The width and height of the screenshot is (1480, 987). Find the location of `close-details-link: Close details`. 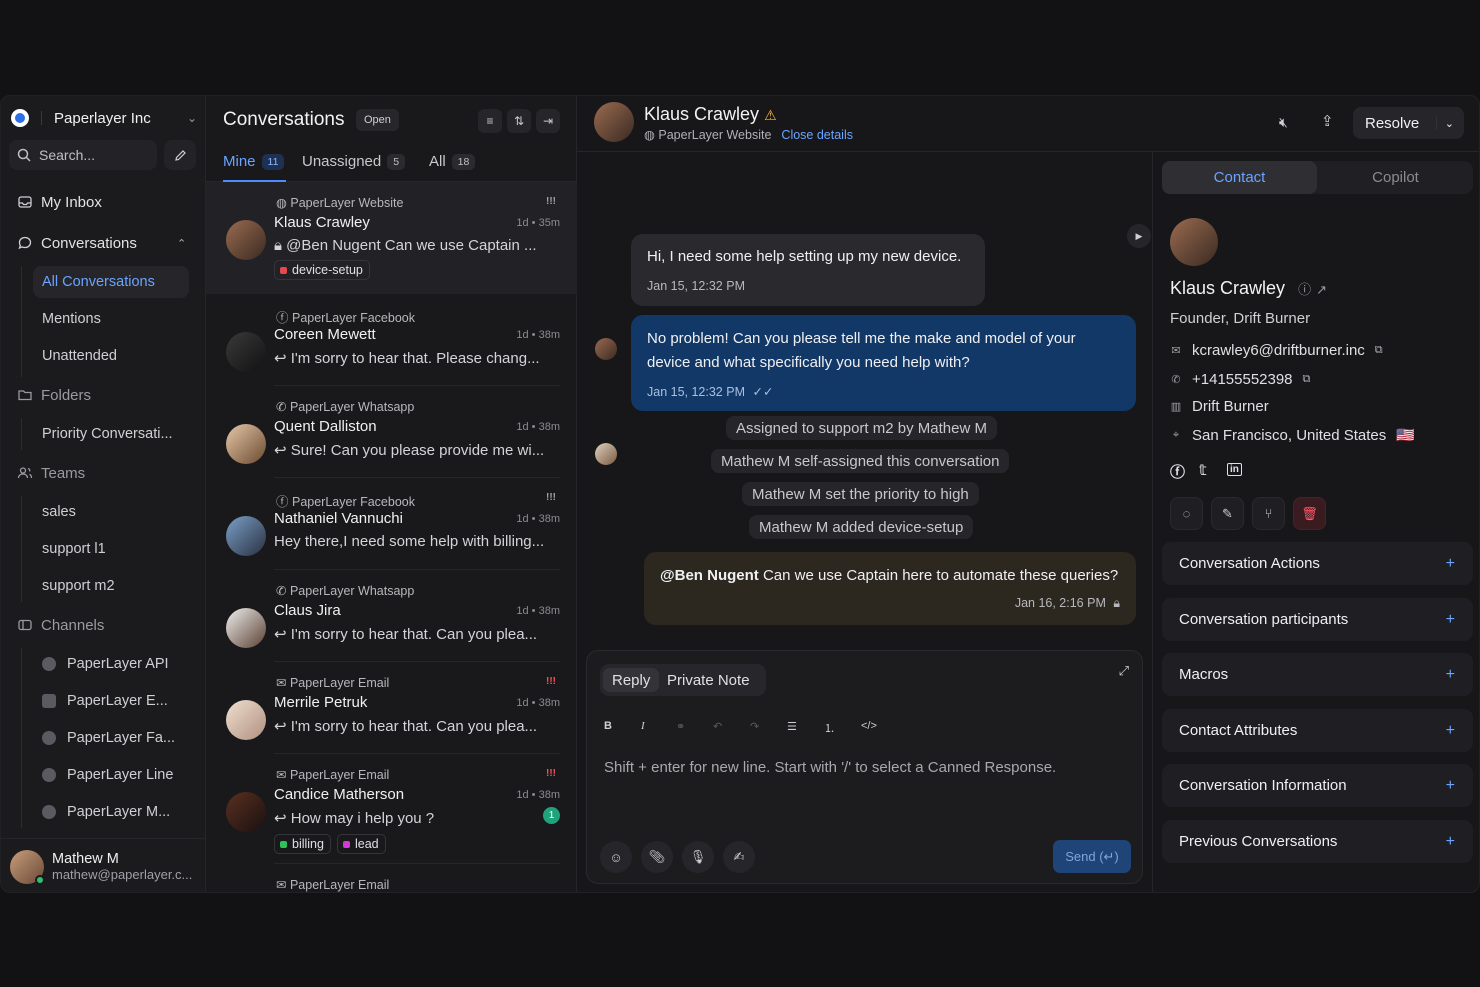

close-details-link: Close details is located at coordinates (817, 135).